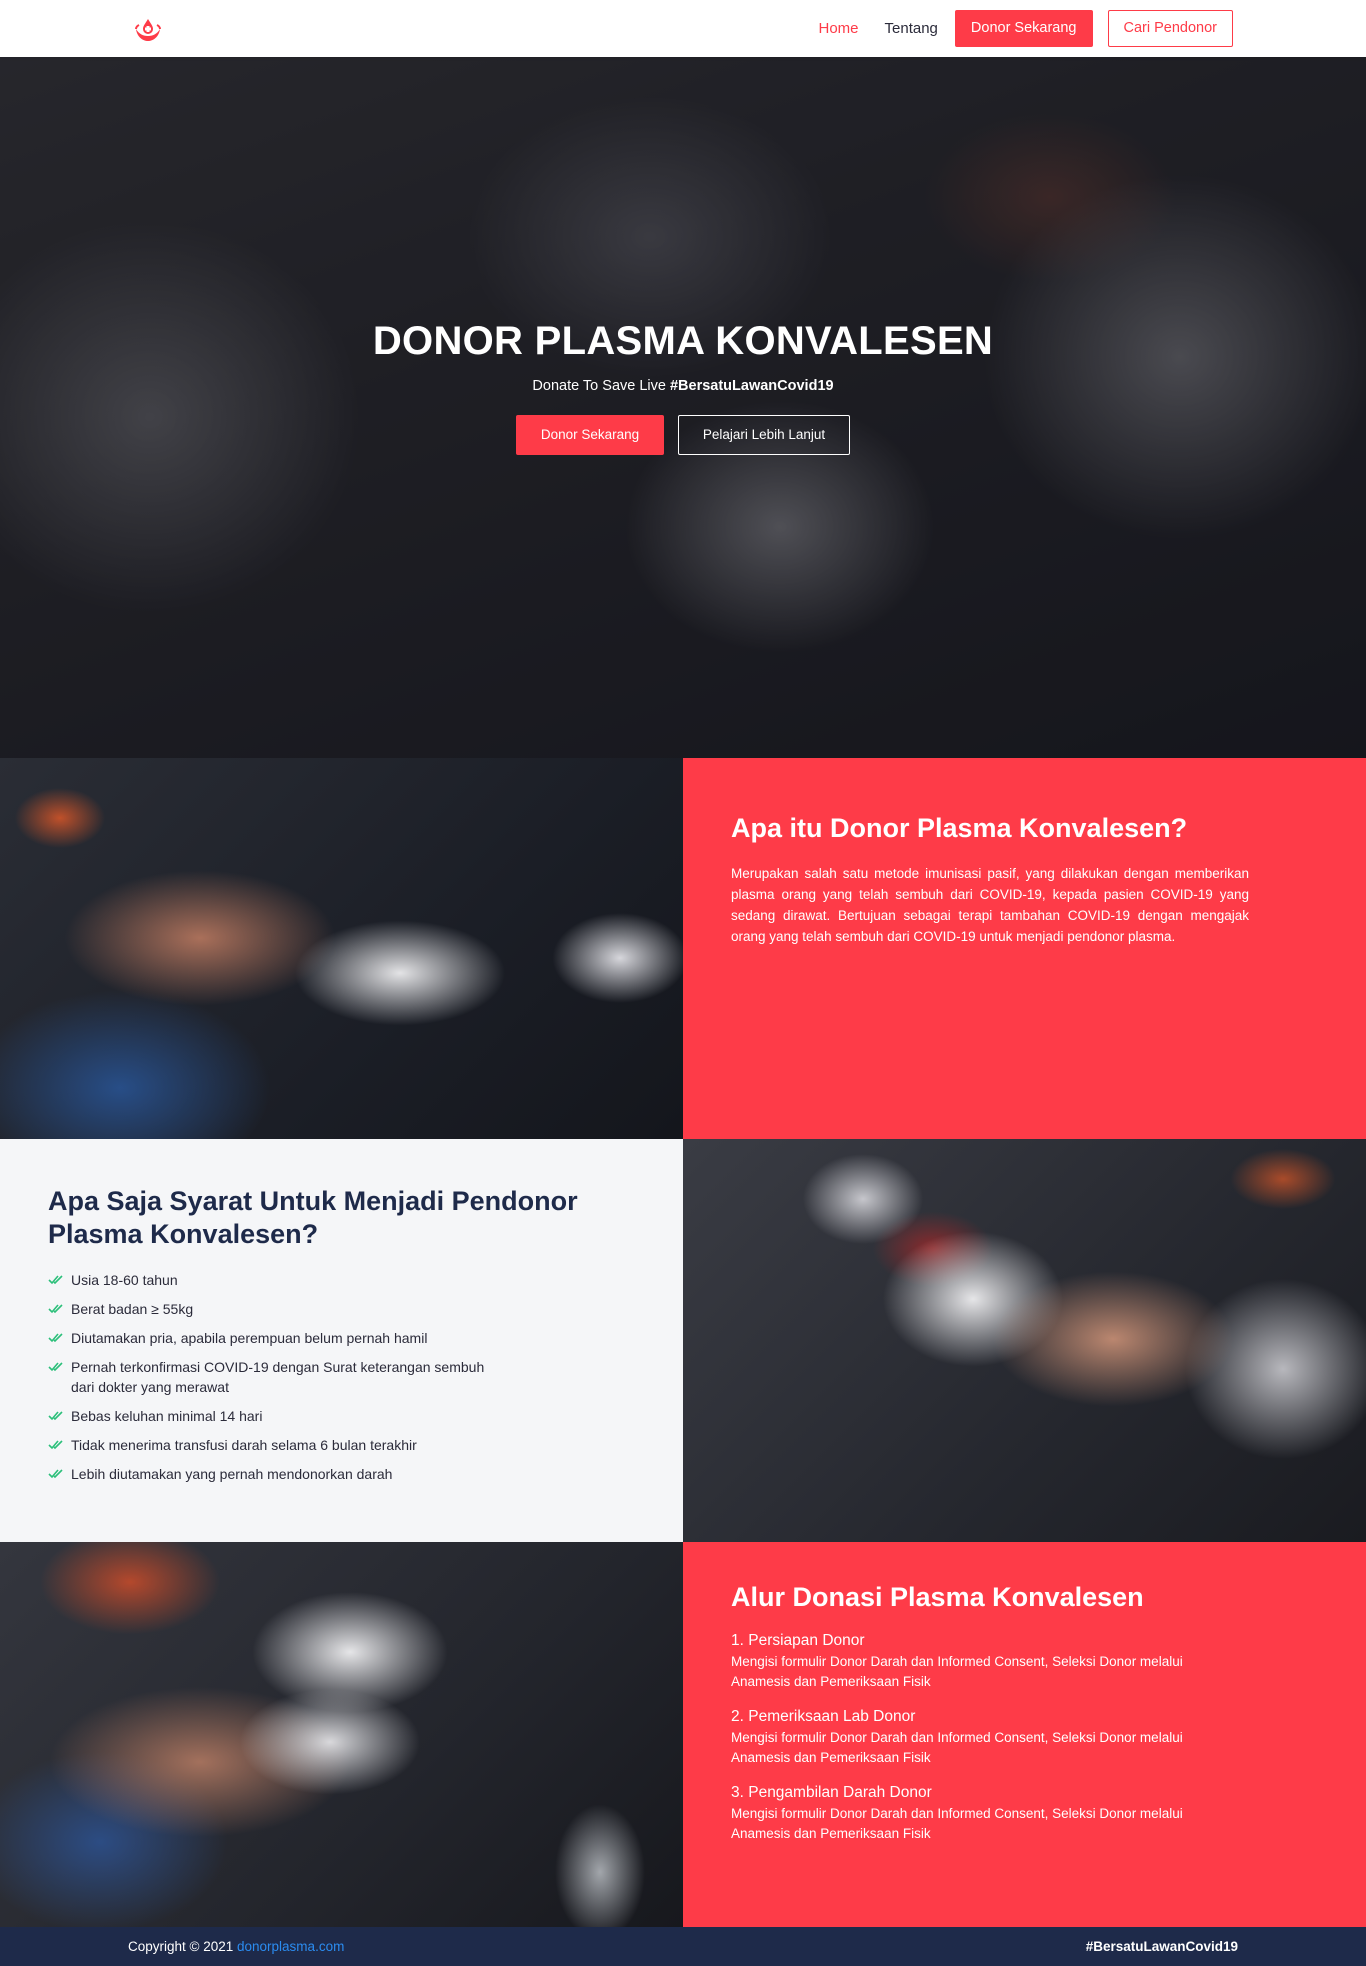  Describe the element at coordinates (911, 28) in the screenshot. I see `nav-about-link: Tentang` at that location.